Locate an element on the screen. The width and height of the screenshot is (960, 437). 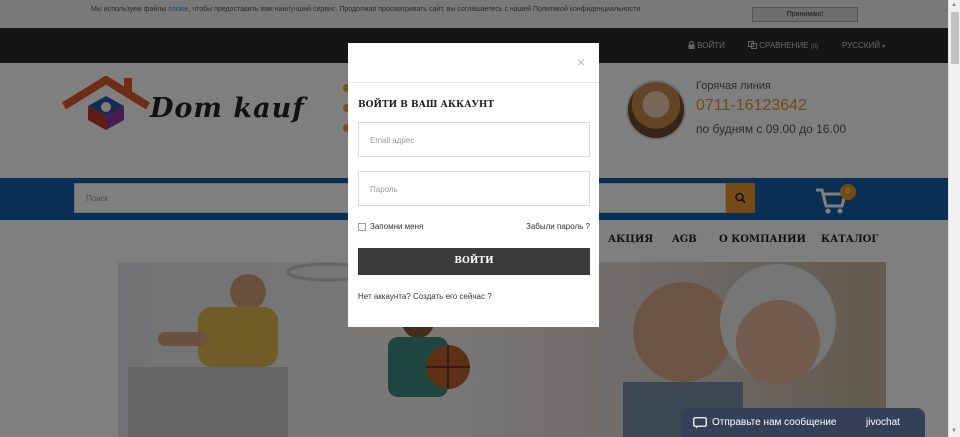
scroll-down-icon: ▼ is located at coordinates (954, 431).